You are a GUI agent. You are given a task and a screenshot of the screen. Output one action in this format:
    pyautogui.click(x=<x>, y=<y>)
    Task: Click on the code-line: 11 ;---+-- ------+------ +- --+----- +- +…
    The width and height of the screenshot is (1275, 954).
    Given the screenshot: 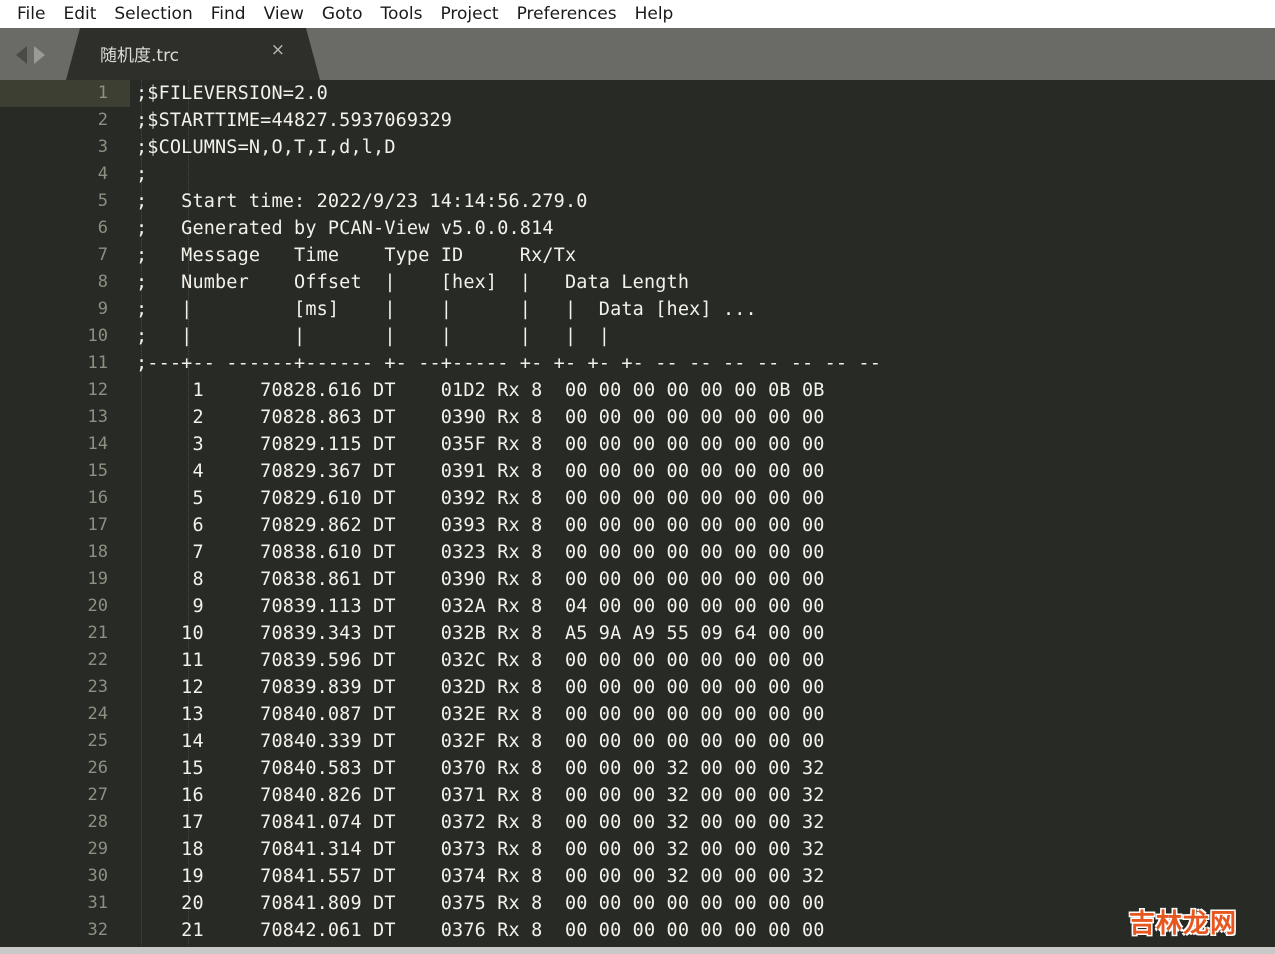 What is the action you would take?
    pyautogui.click(x=637, y=363)
    